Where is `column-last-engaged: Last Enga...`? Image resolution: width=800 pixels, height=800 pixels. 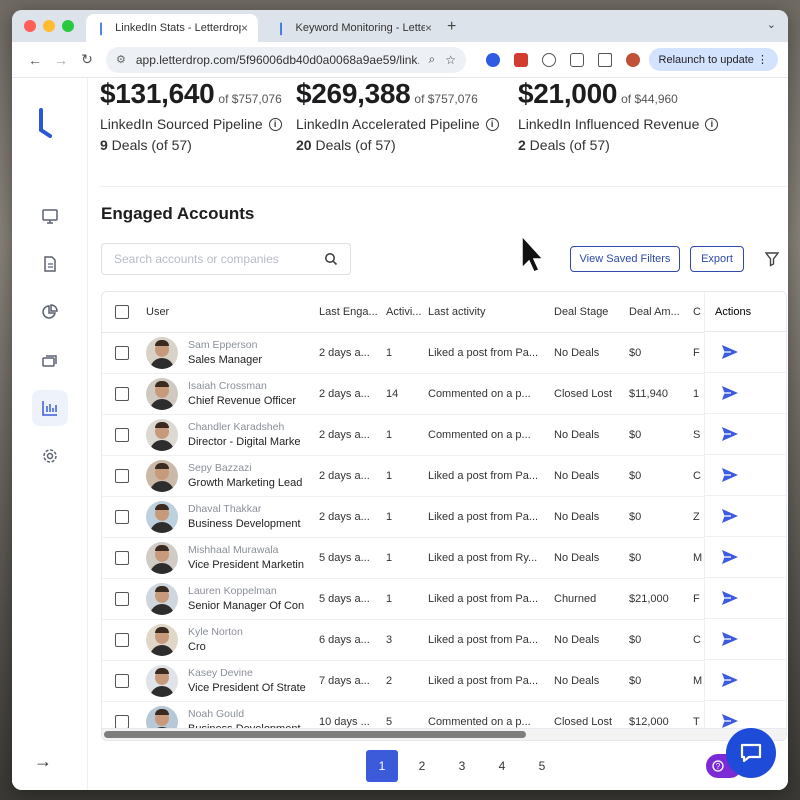 column-last-engaged: Last Enga... is located at coordinates (352, 312).